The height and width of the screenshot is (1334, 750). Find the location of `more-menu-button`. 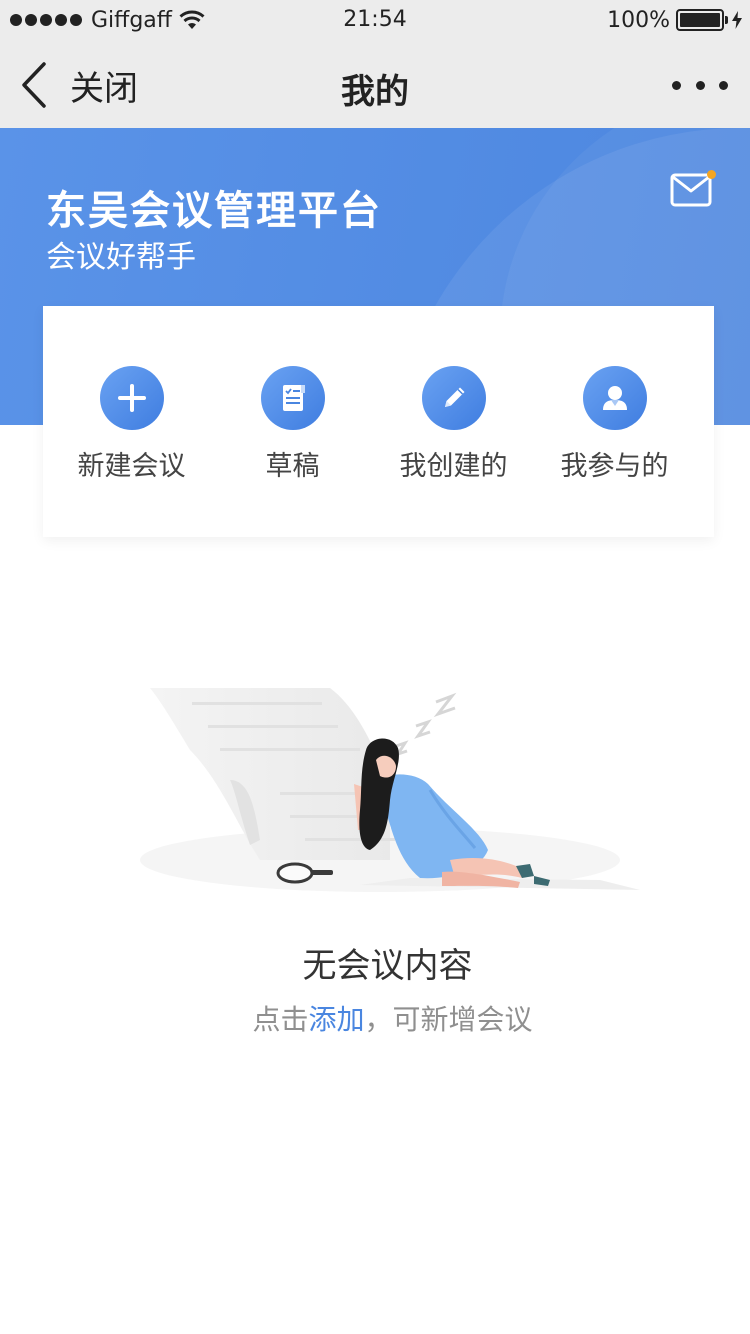

more-menu-button is located at coordinates (700, 85).